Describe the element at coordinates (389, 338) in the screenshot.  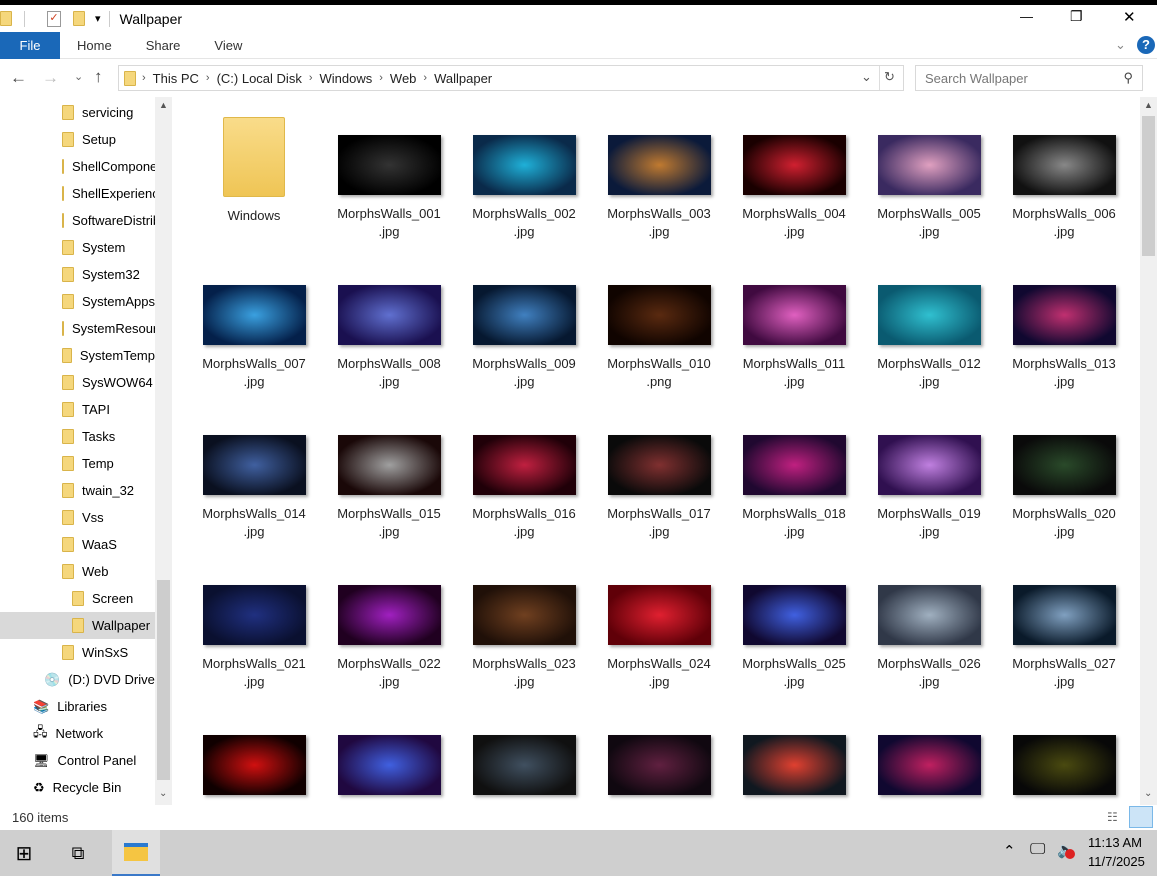
I see `file-item: MorphsWalls_008 .jpg` at that location.